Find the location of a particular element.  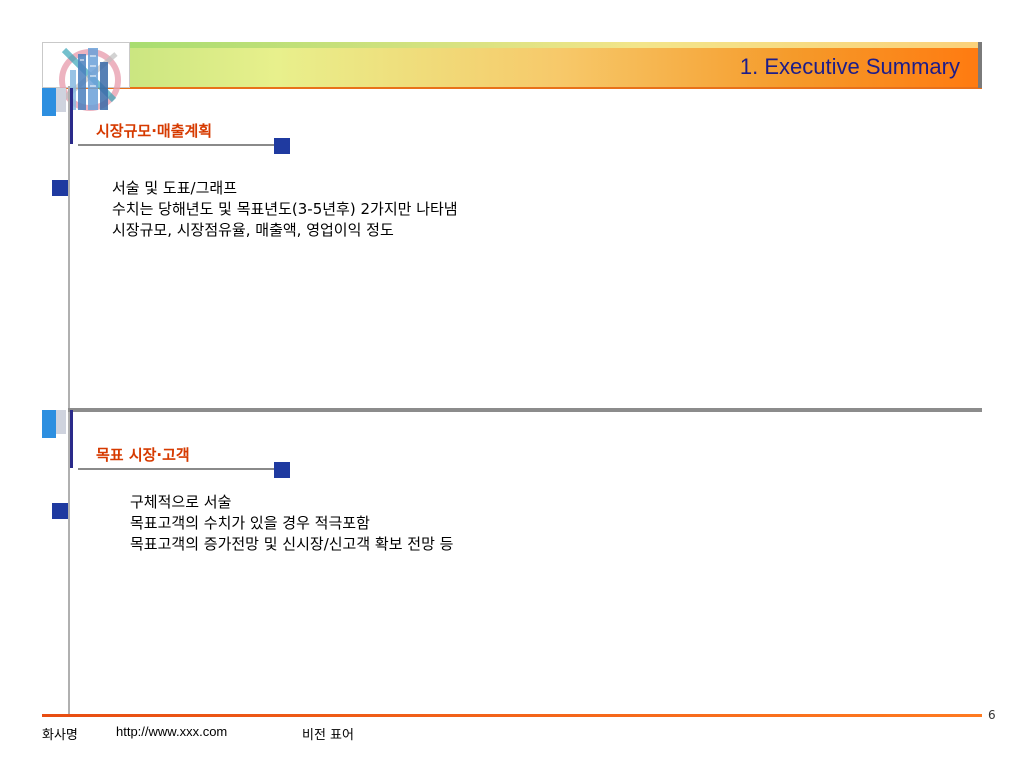

footer-company: 화사명 is located at coordinates (60, 735).